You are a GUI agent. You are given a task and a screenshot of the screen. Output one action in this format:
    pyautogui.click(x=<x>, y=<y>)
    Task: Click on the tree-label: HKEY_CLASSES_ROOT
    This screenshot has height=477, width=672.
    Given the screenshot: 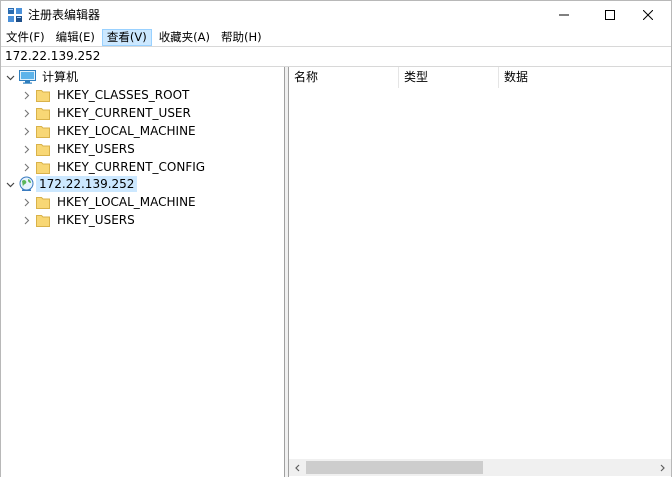 What is the action you would take?
    pyautogui.click(x=123, y=95)
    